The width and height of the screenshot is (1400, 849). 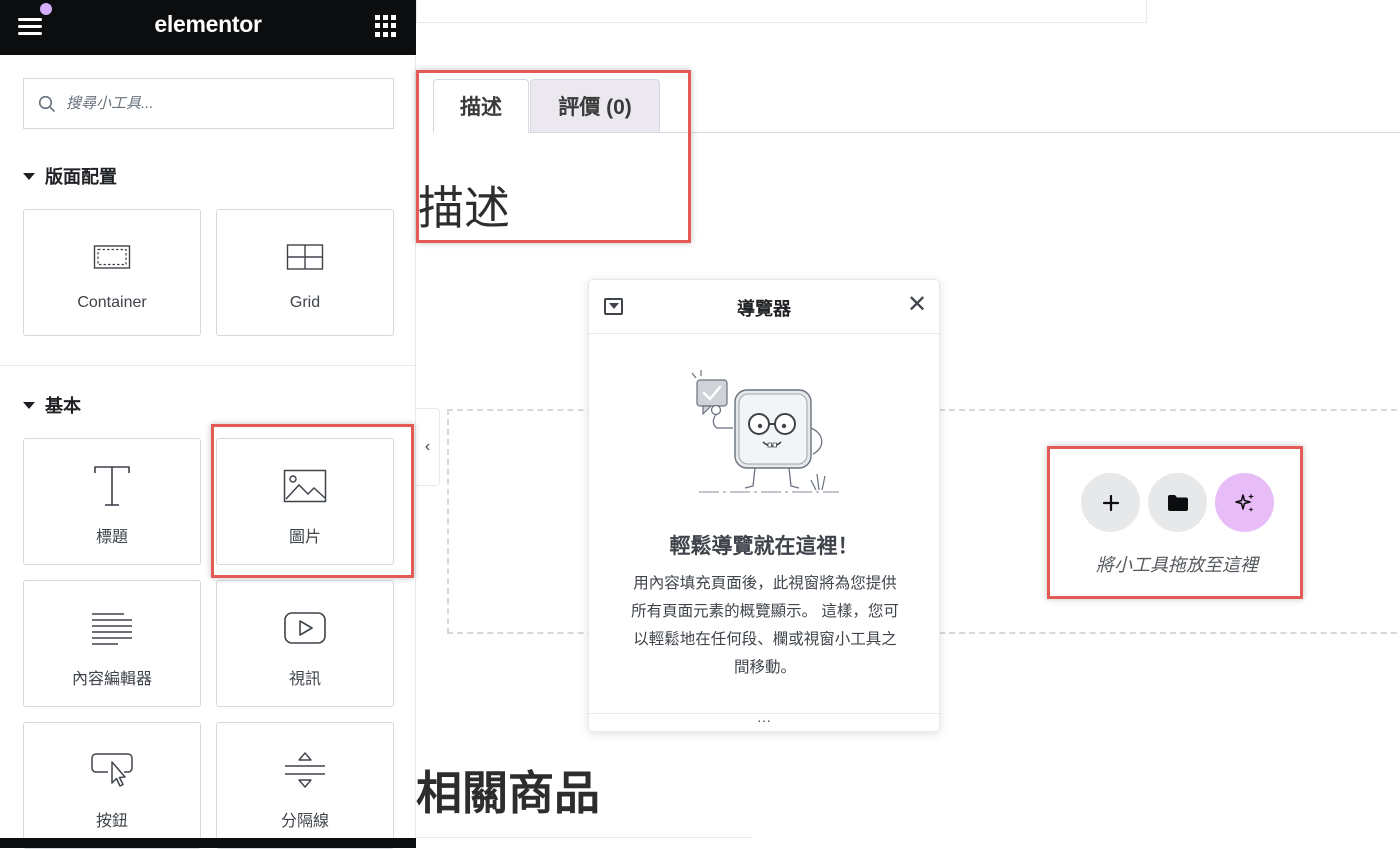 I want to click on widget-label: 分隔線, so click(x=304, y=821).